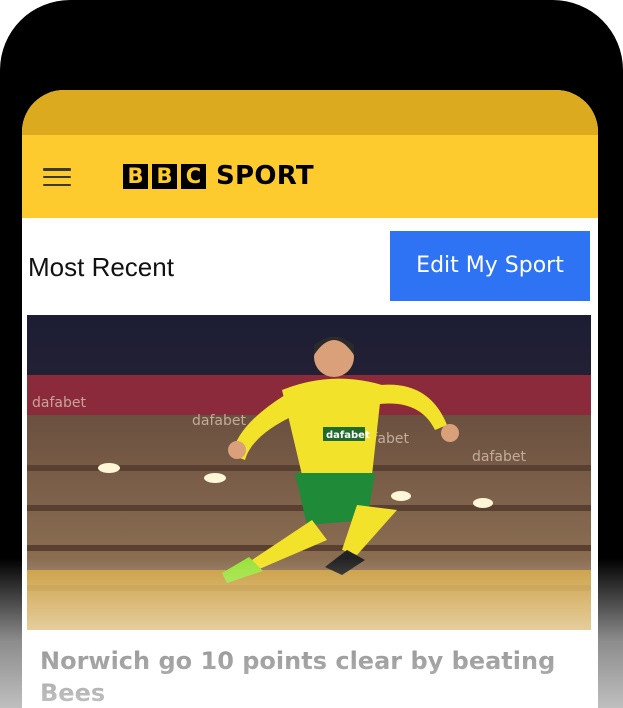  Describe the element at coordinates (499, 457) in the screenshot. I see `board-text-4: dafabet` at that location.